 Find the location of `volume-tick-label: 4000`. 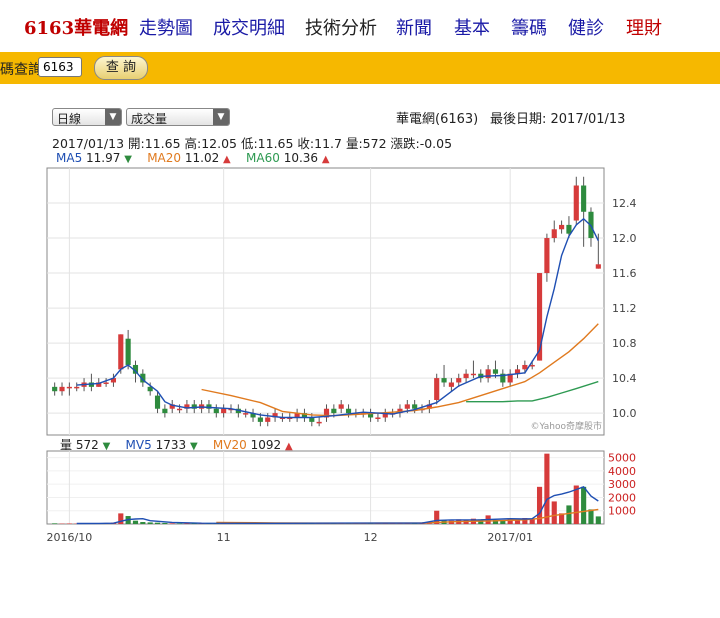

volume-tick-label: 4000 is located at coordinates (622, 471).